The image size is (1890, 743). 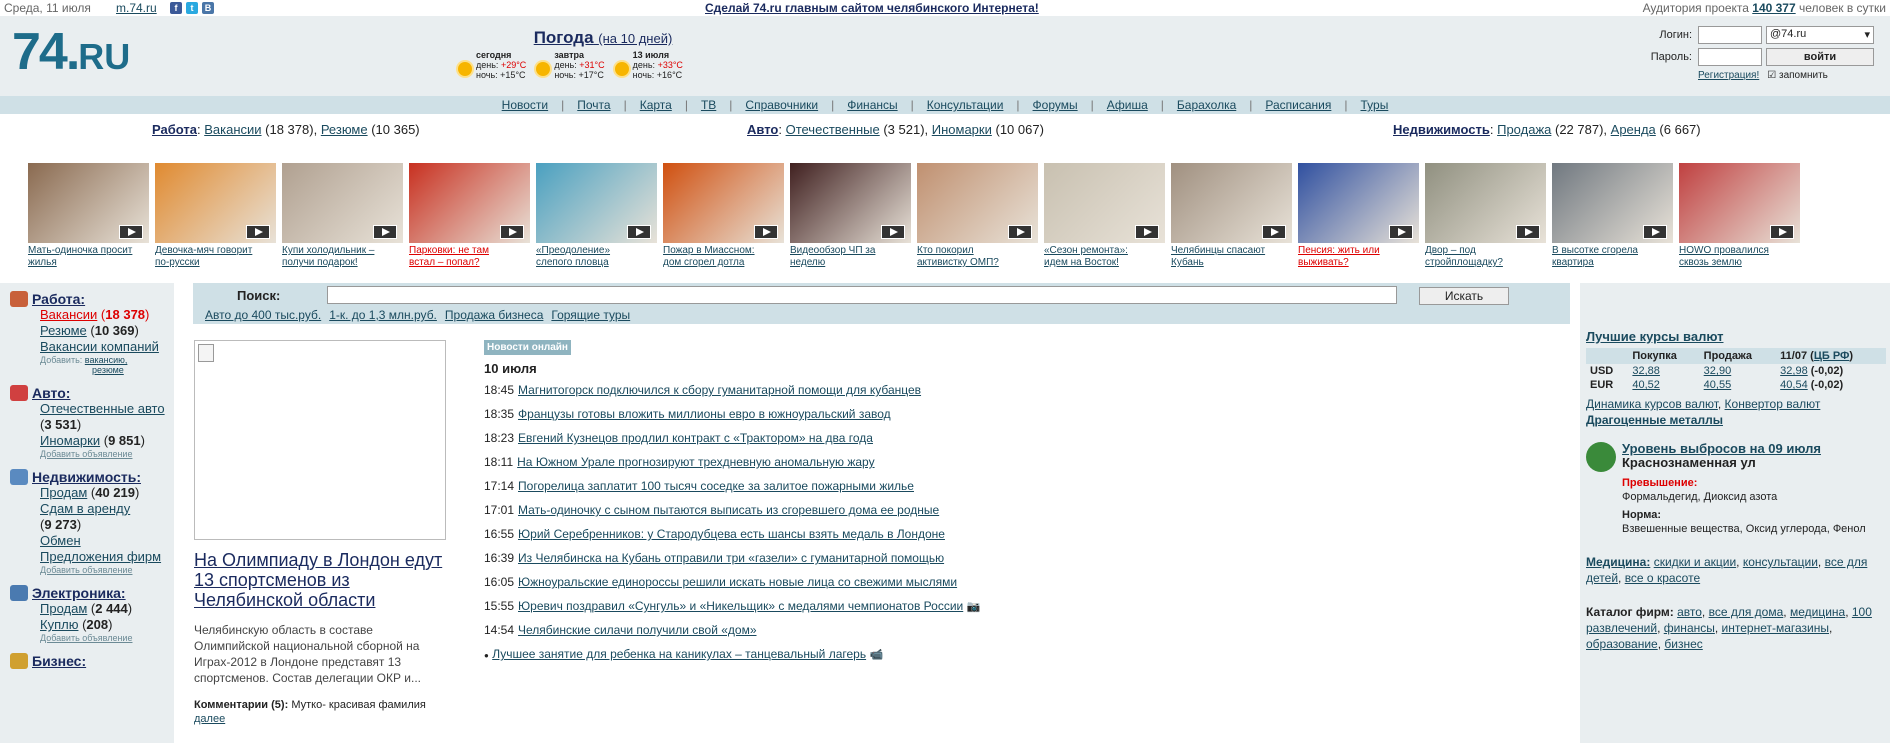 What do you see at coordinates (781, 105) in the screenshot?
I see `nav-directories: Справочники` at bounding box center [781, 105].